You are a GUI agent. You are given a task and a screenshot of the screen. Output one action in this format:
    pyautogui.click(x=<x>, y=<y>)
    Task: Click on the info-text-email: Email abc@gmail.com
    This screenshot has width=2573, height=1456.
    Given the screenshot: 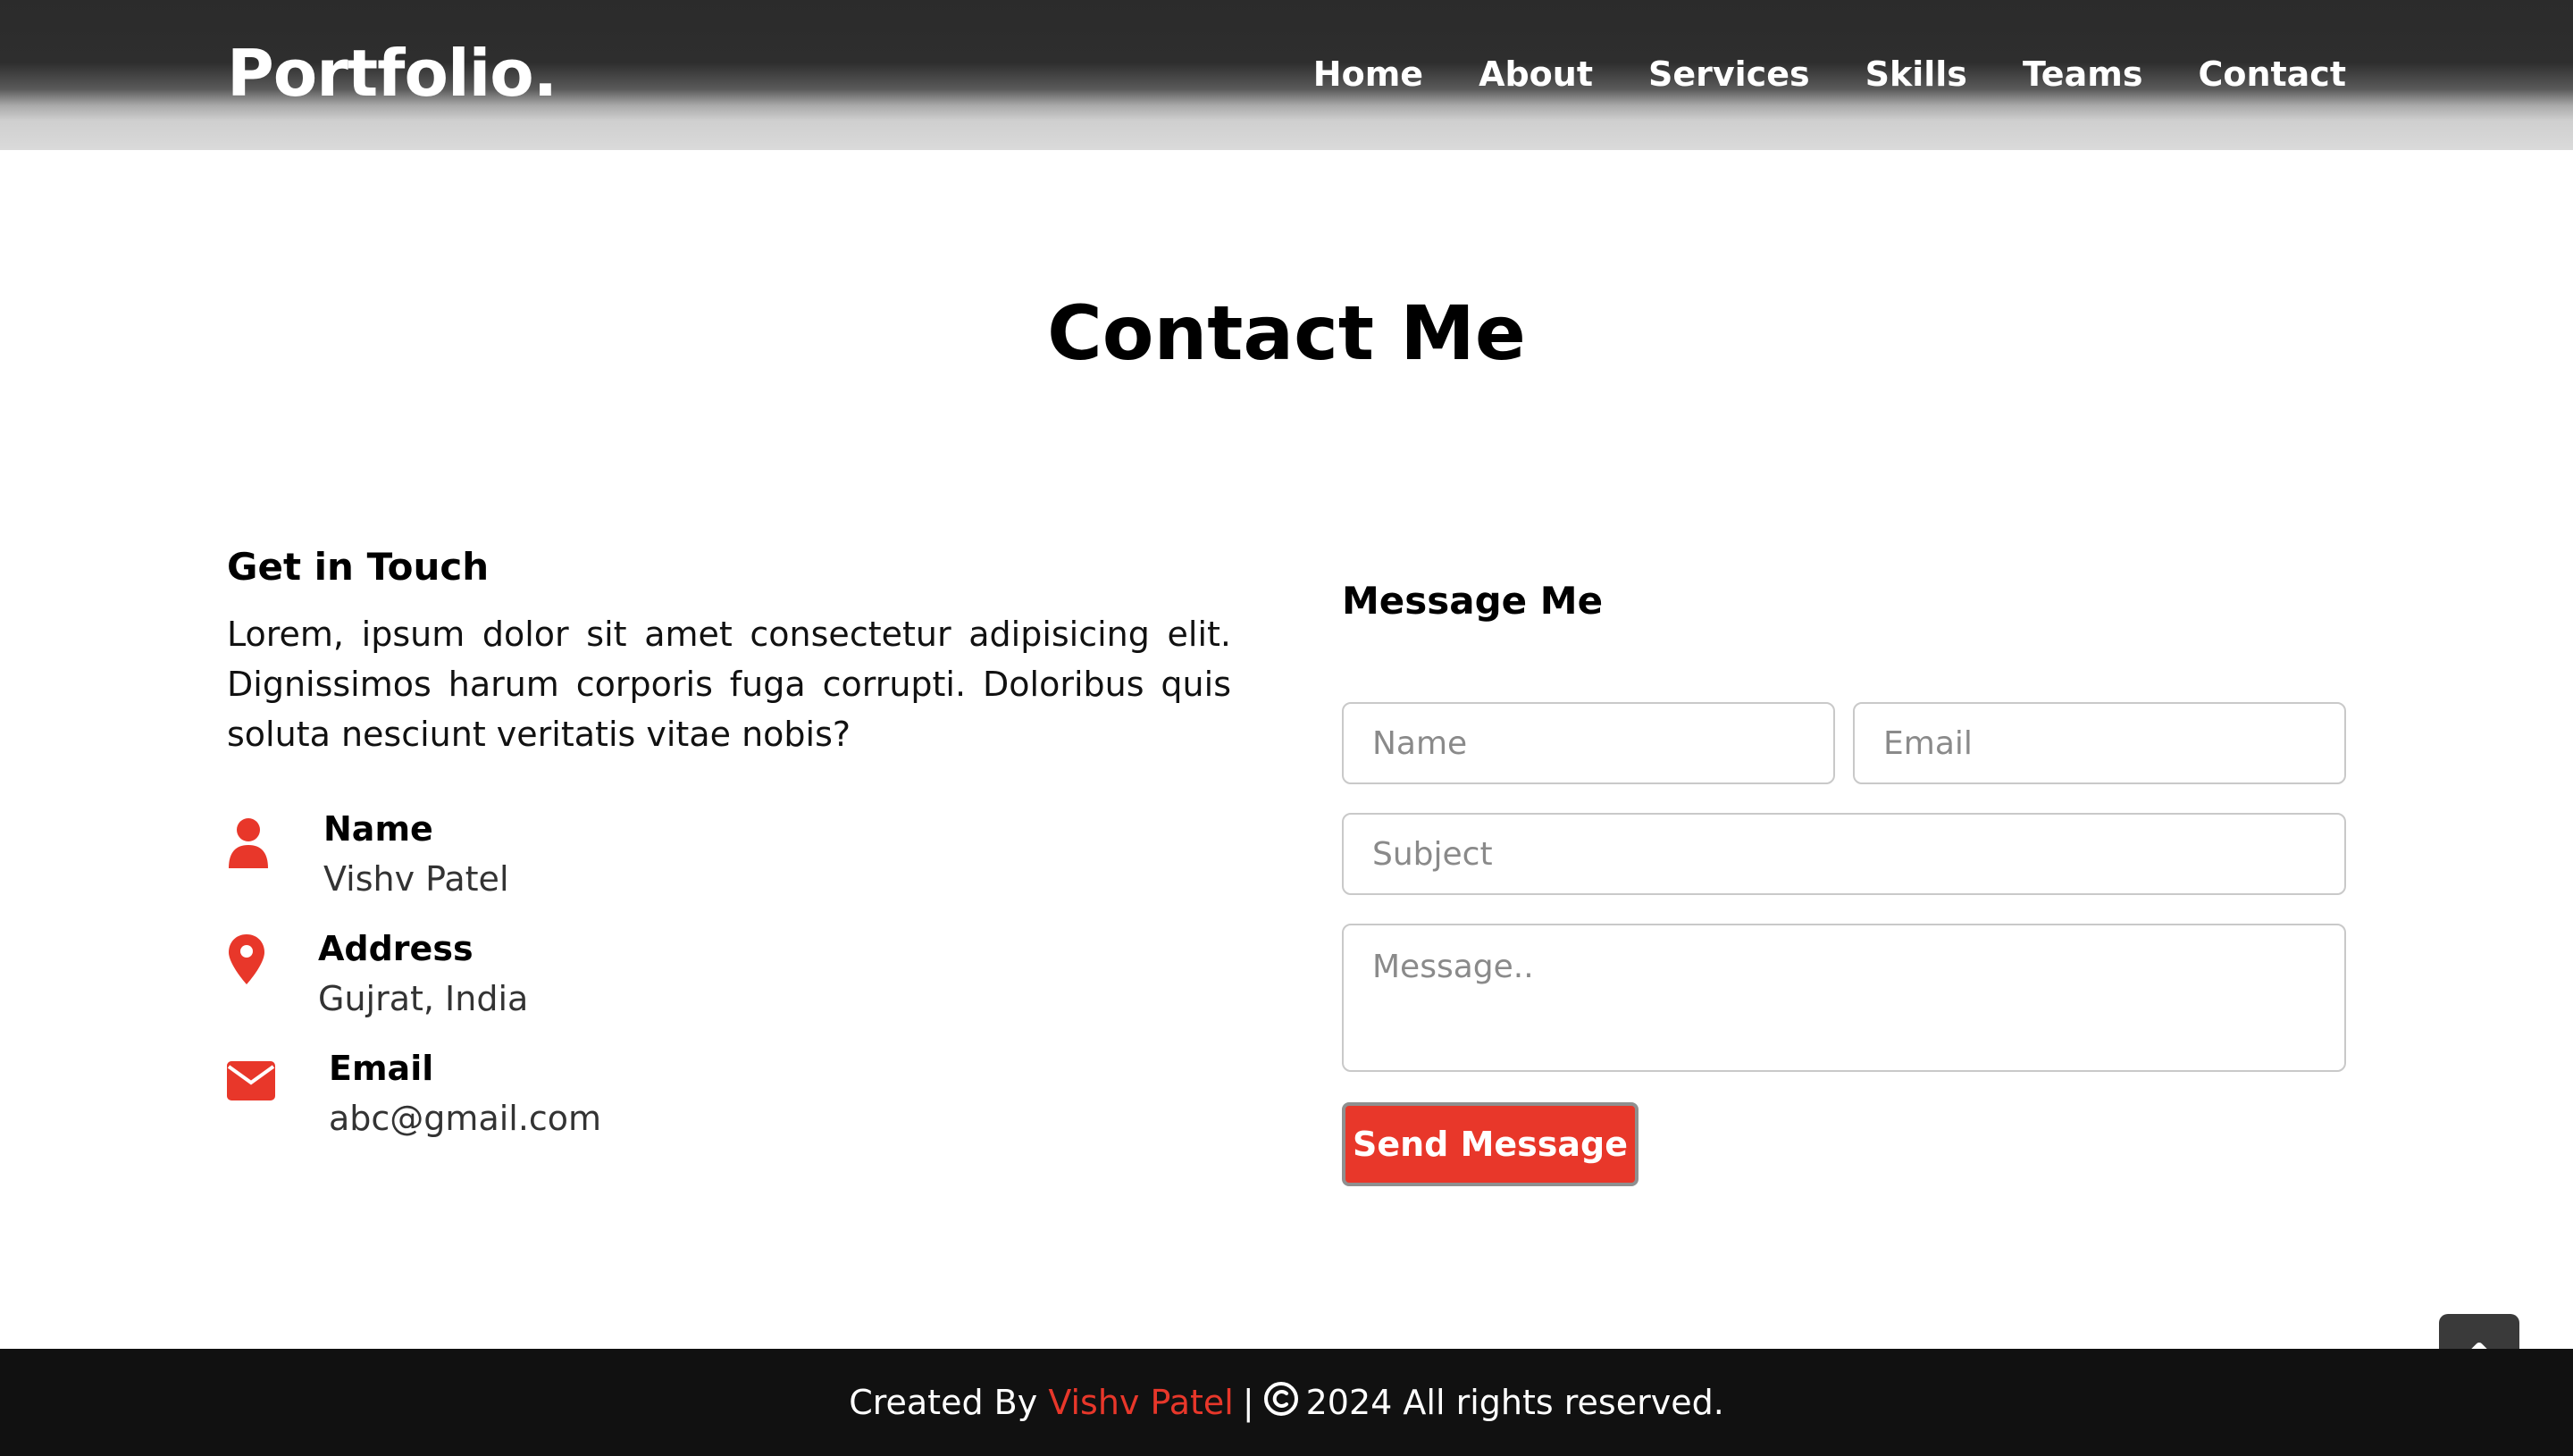 What is the action you would take?
    pyautogui.click(x=465, y=1093)
    